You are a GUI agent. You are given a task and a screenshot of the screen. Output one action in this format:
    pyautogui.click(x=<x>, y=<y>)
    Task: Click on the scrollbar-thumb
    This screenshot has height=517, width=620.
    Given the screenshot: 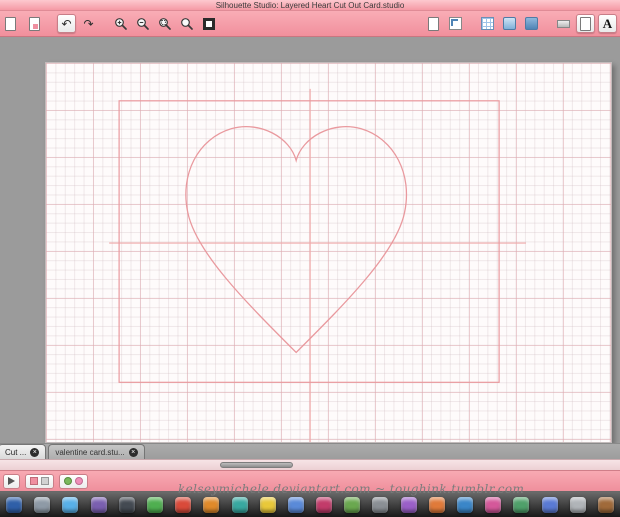 What is the action you would take?
    pyautogui.click(x=256, y=465)
    